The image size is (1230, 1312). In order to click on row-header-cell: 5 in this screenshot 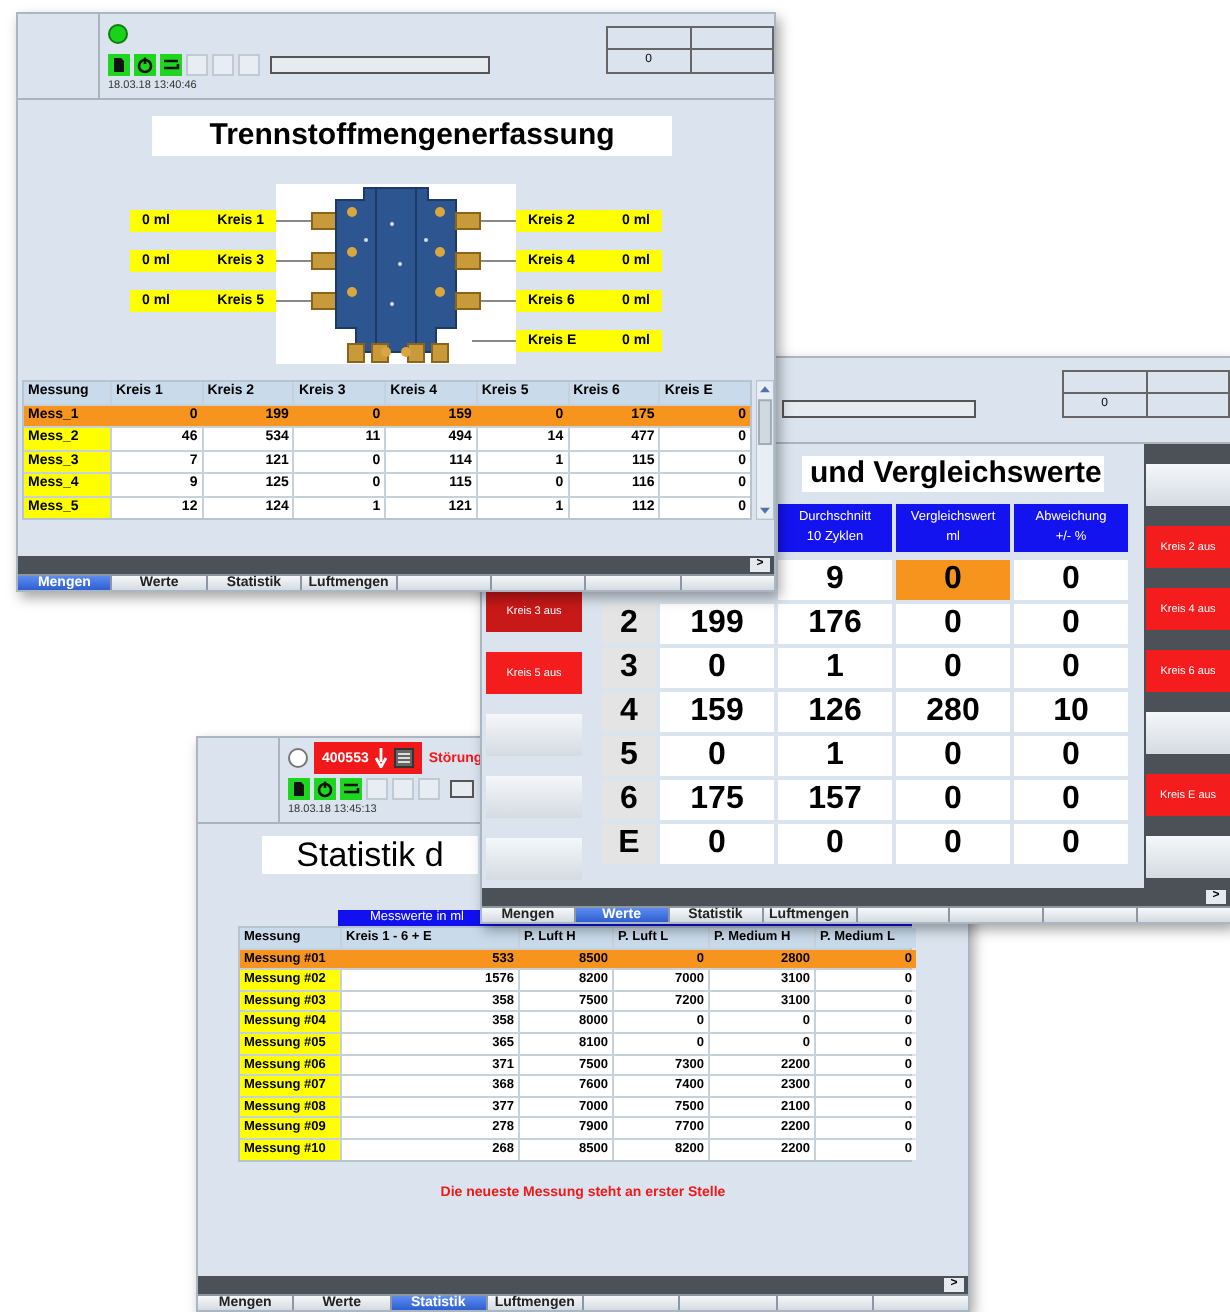, I will do `click(629, 756)`.